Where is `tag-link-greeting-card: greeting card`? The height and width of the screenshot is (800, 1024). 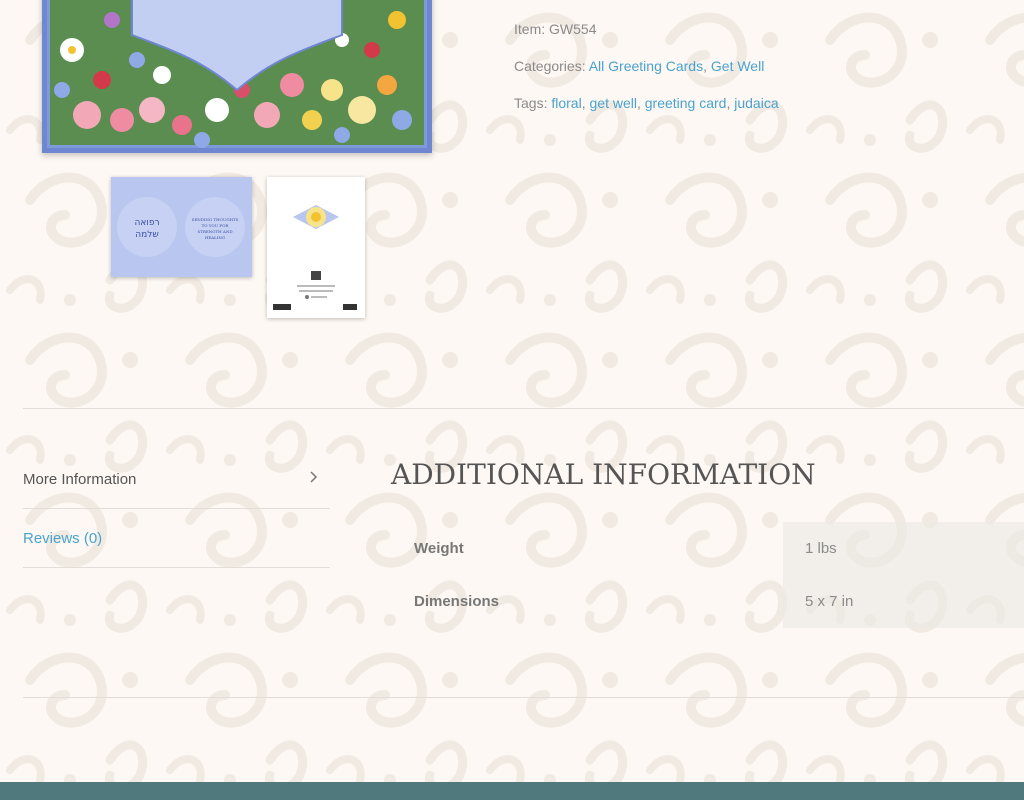
tag-link-greeting-card: greeting card is located at coordinates (686, 103).